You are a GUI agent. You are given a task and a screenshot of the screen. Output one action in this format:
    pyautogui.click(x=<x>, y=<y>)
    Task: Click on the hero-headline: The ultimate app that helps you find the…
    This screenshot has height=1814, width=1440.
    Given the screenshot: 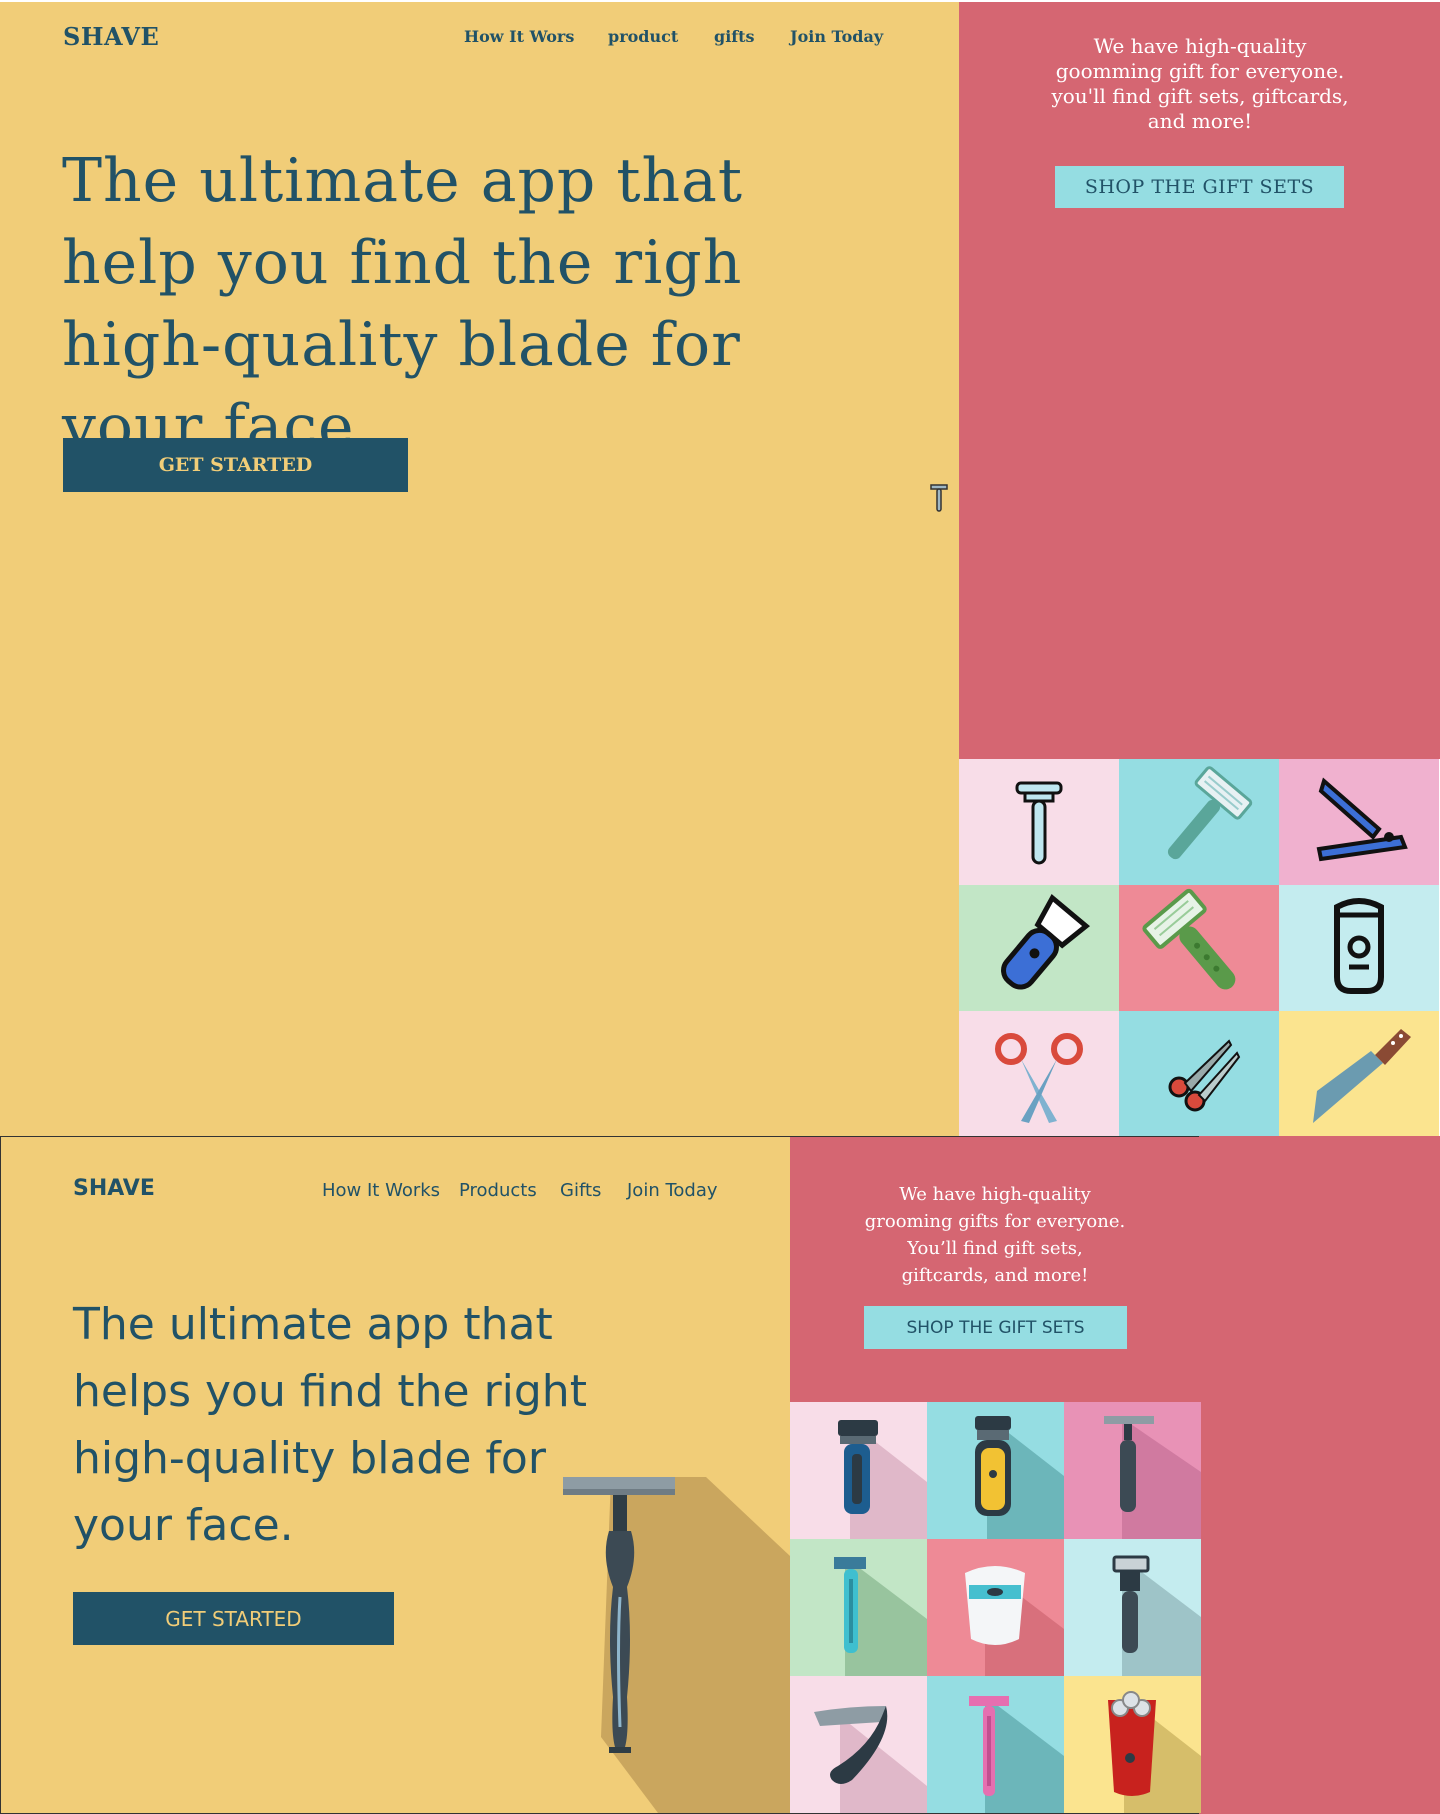 What is the action you would take?
    pyautogui.click(x=353, y=1425)
    